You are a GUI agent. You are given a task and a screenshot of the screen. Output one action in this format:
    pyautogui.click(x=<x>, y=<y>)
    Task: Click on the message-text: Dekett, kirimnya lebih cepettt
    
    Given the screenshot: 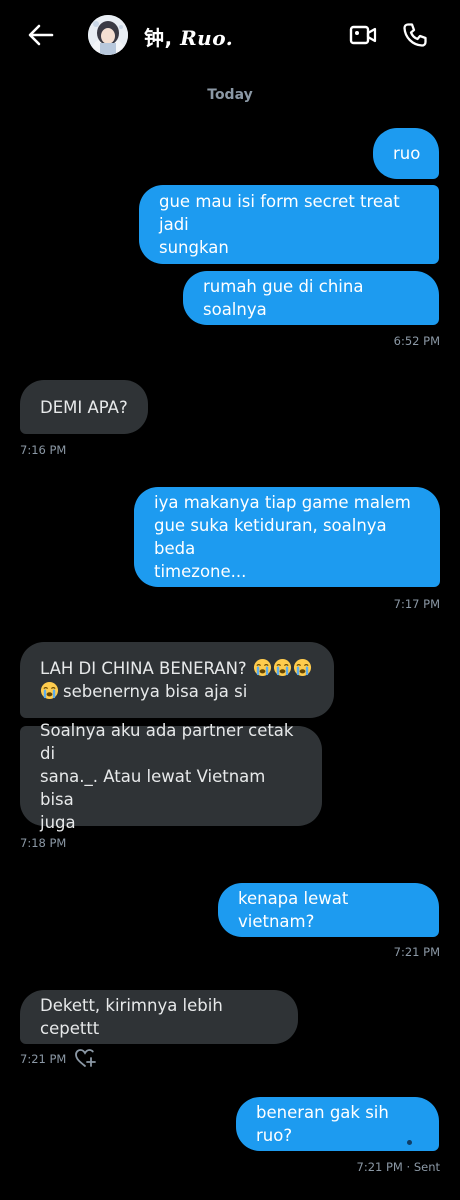 What is the action you would take?
    pyautogui.click(x=131, y=1017)
    